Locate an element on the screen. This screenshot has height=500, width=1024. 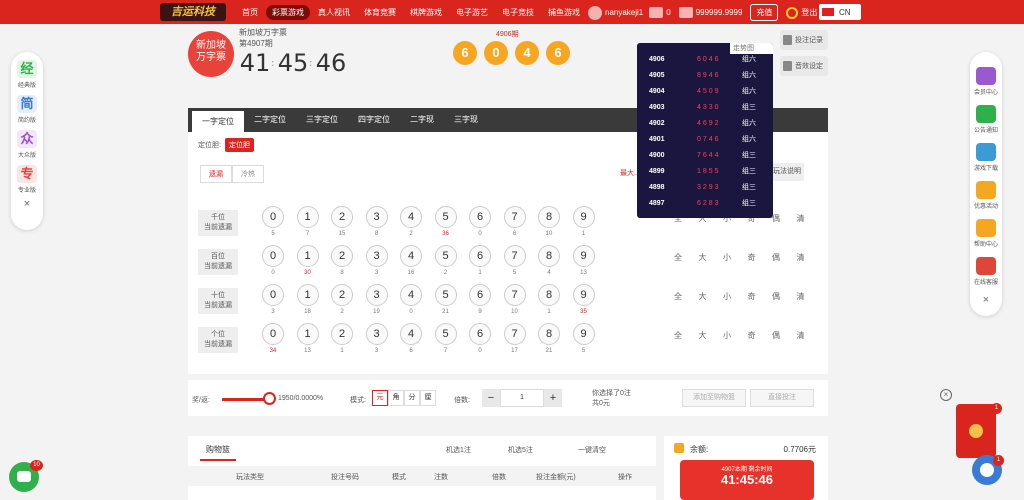
number-ball: 61 is located at coordinates (480, 260).